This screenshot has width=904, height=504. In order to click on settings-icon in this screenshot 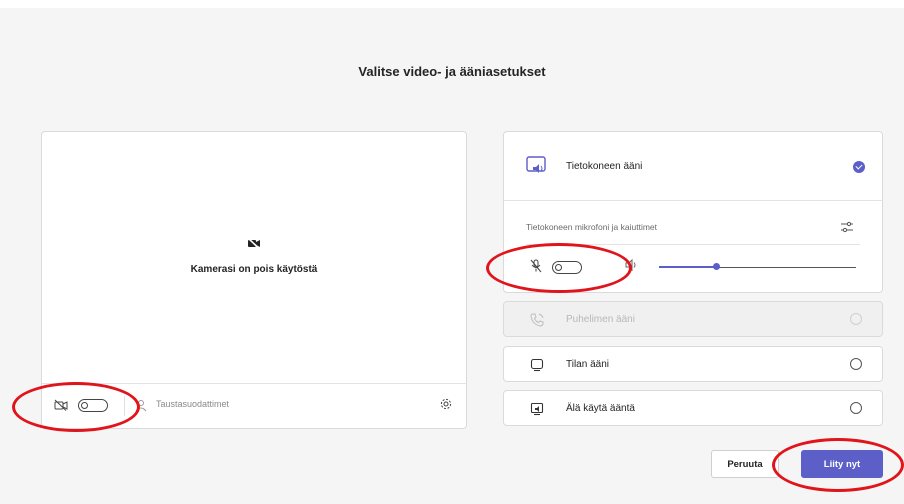, I will do `click(446, 406)`.